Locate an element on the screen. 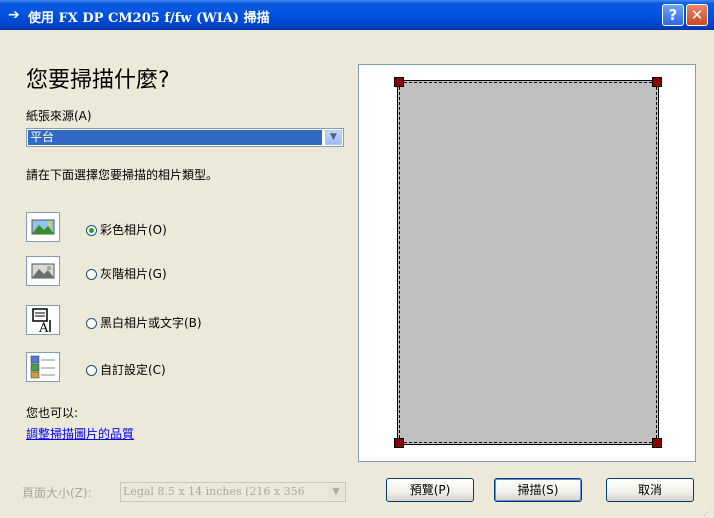 The image size is (714, 518). paper-source-label: 紙張來源(A) is located at coordinates (59, 116).